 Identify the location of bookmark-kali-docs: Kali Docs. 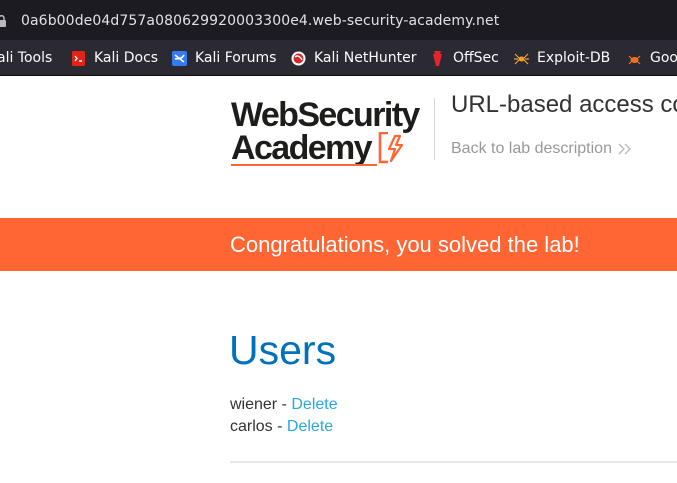
(114, 58).